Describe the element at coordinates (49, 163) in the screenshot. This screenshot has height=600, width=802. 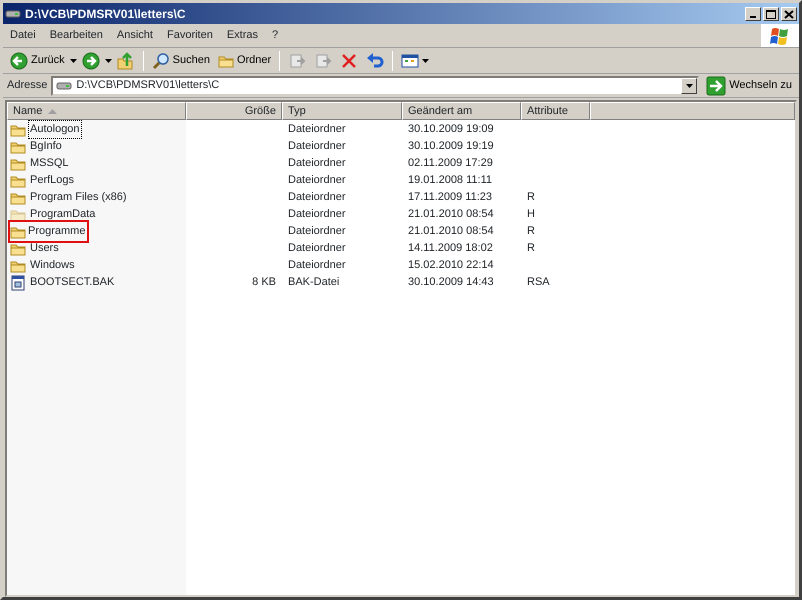
I see `file-name: MSSQL` at that location.